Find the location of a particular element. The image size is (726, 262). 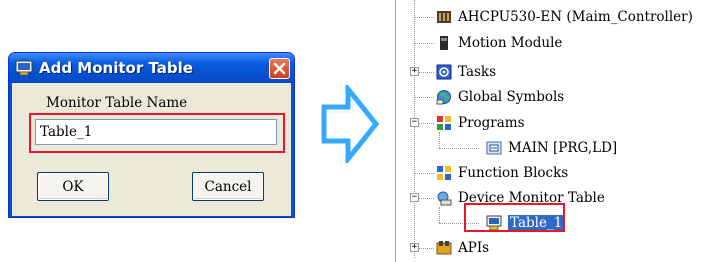

dialog-titlebar: Add Monitor Table is located at coordinates (151, 68).